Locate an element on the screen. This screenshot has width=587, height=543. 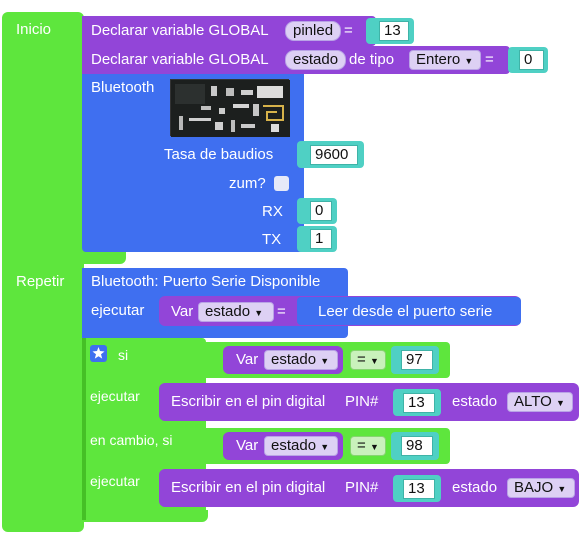
serial-available-label: Bluetooth: Puerto Serie Disponible is located at coordinates (206, 281).